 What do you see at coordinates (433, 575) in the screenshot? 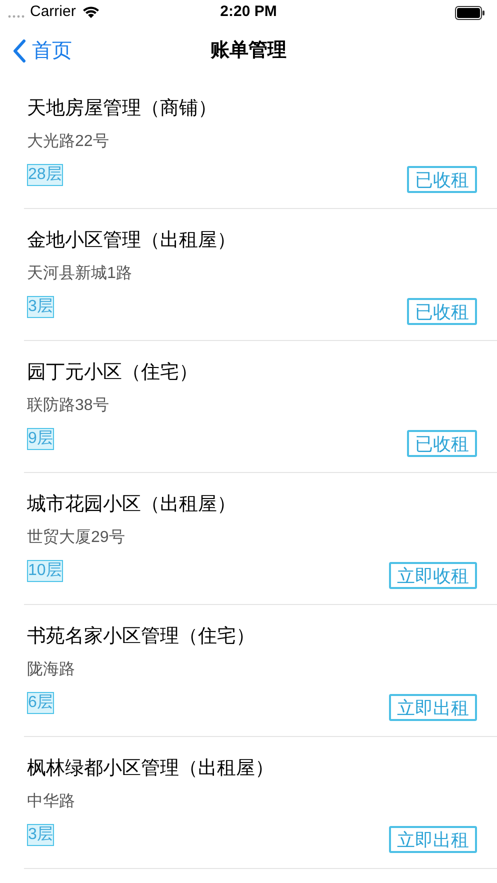
I see `rent-button: 立即收租` at bounding box center [433, 575].